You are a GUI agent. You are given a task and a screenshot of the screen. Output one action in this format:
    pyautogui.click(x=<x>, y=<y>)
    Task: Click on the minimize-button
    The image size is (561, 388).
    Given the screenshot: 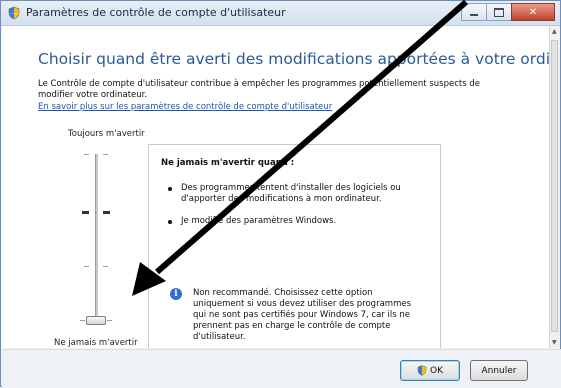 What is the action you would take?
    pyautogui.click(x=474, y=12)
    